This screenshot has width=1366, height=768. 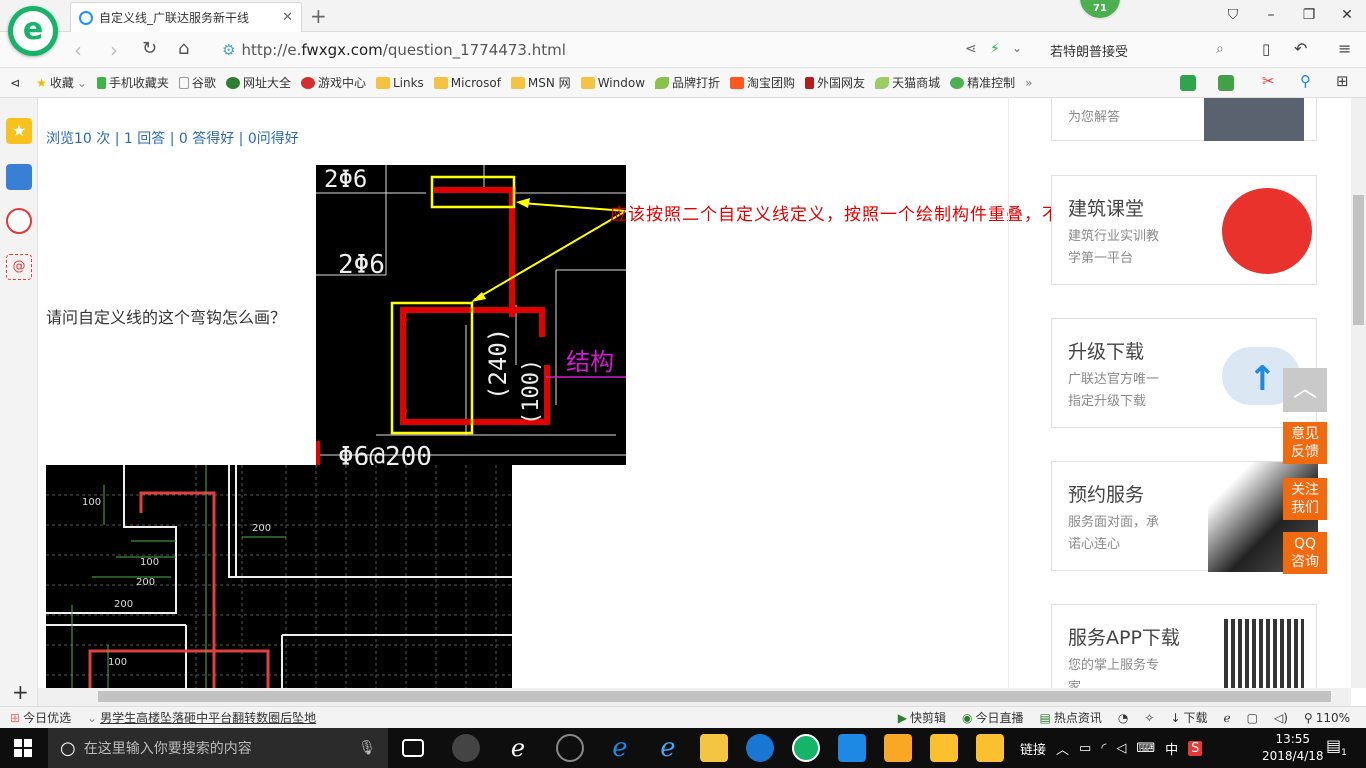 What do you see at coordinates (1358, 393) in the screenshot?
I see `vertical-scrollbar` at bounding box center [1358, 393].